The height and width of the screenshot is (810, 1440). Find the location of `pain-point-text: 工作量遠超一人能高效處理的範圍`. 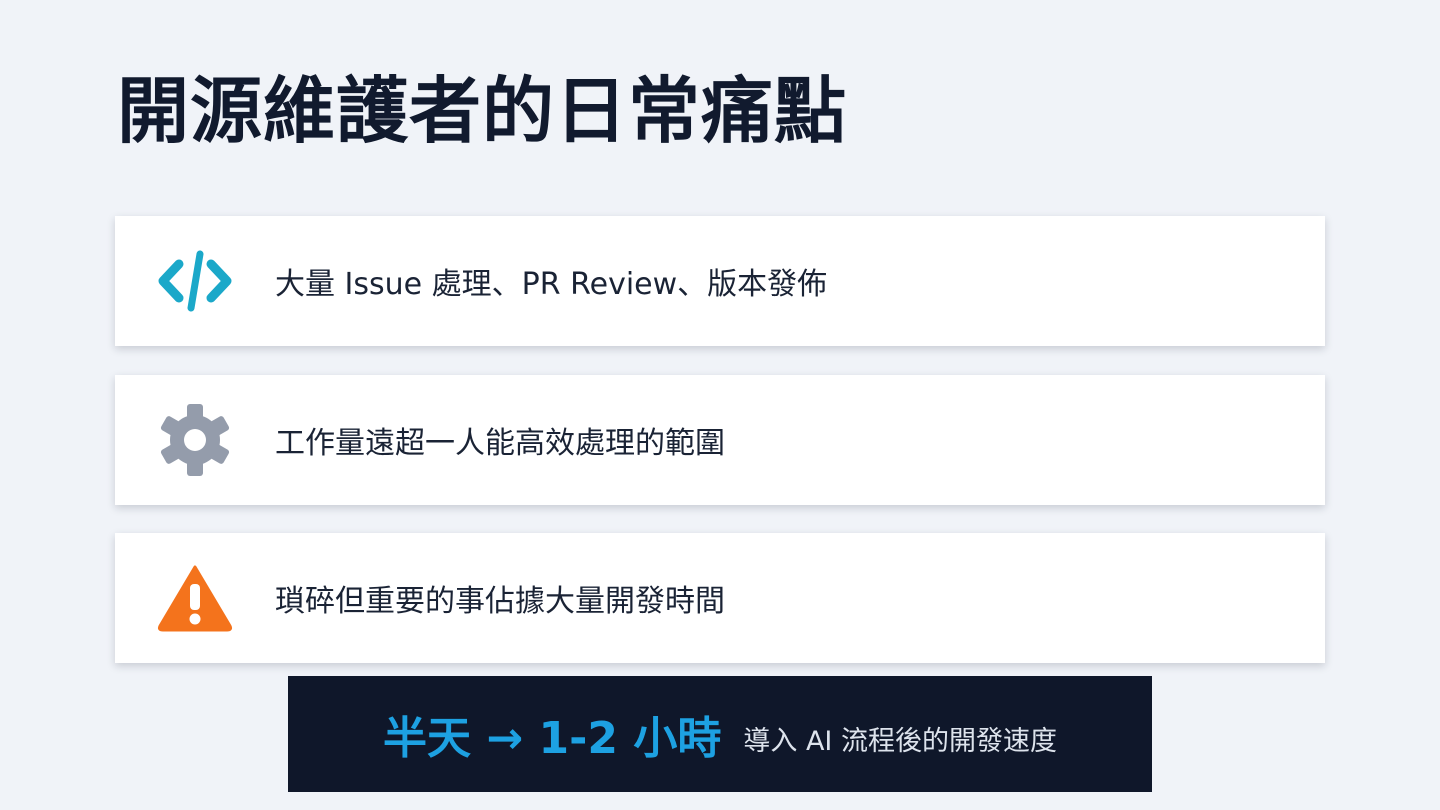

pain-point-text: 工作量遠超一人能高效處理的範圍 is located at coordinates (500, 443).